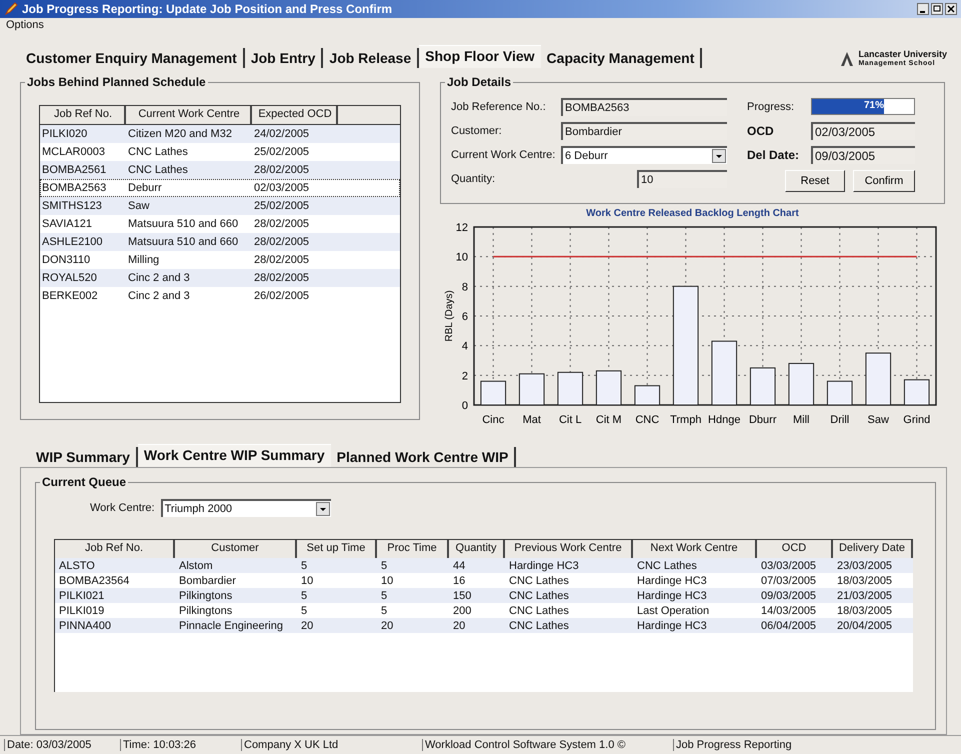 The image size is (961, 754). I want to click on dropdown: 6 Deburr, so click(644, 155).